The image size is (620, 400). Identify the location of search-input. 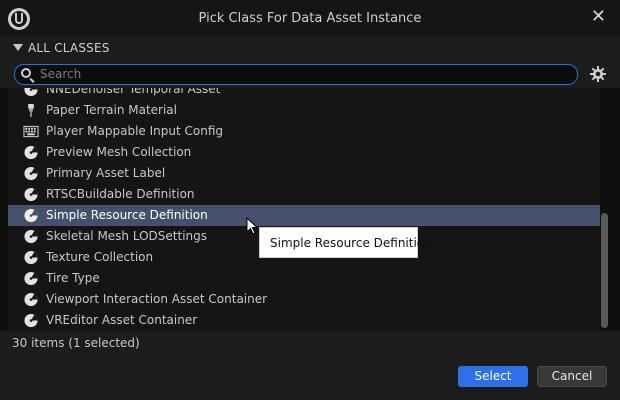
(300, 74).